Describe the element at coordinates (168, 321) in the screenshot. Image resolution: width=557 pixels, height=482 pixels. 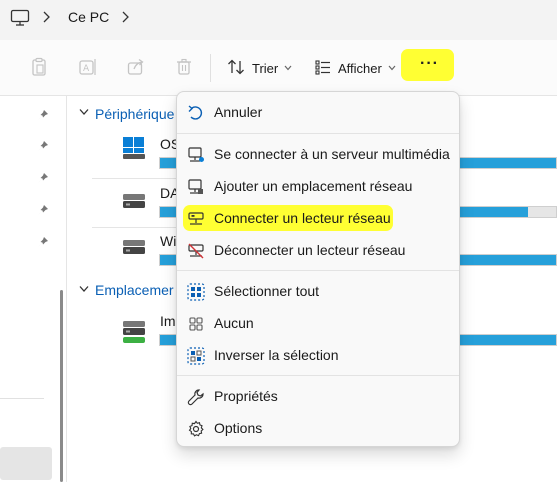
I see `drive-label: Im` at that location.